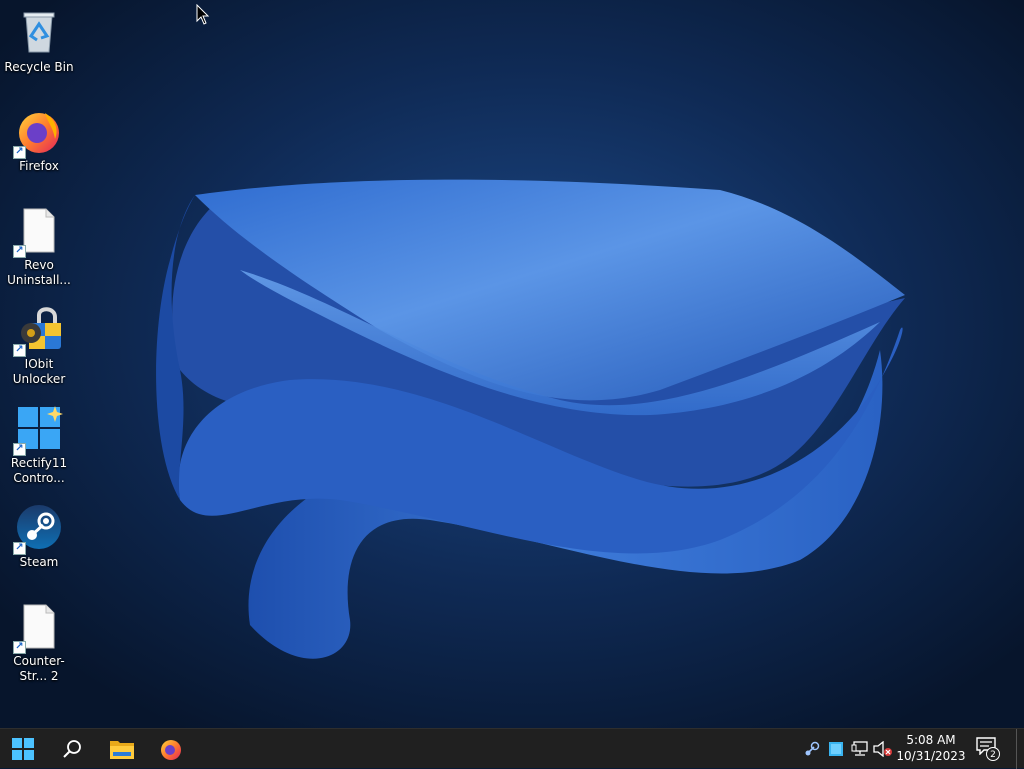 The width and height of the screenshot is (1024, 769). Describe the element at coordinates (39, 562) in the screenshot. I see `desktop-icon-label: Steam` at that location.